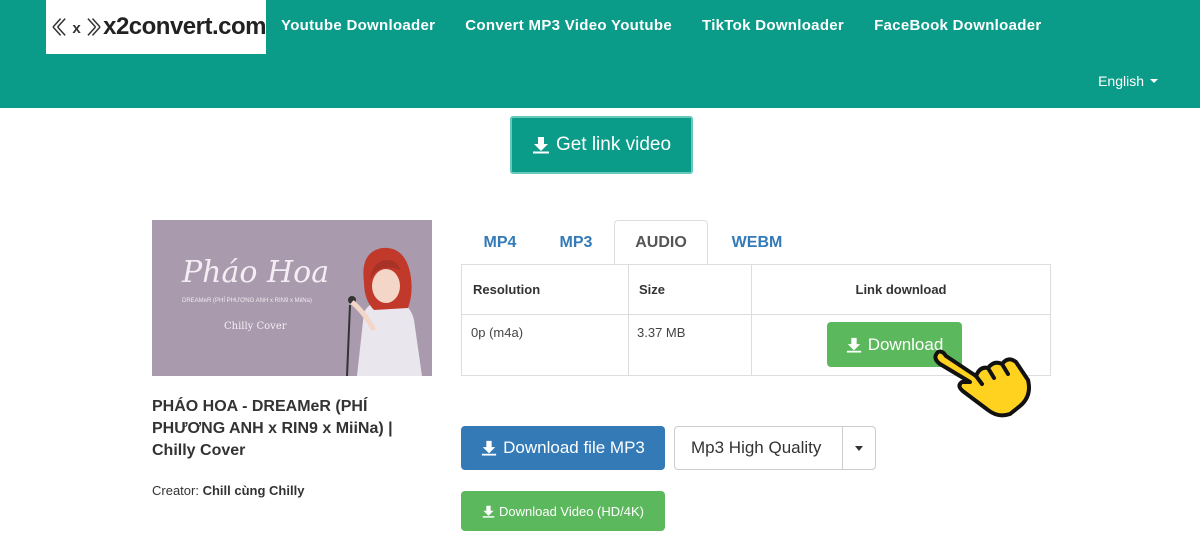  I want to click on logo-mark-letter: x, so click(76, 28).